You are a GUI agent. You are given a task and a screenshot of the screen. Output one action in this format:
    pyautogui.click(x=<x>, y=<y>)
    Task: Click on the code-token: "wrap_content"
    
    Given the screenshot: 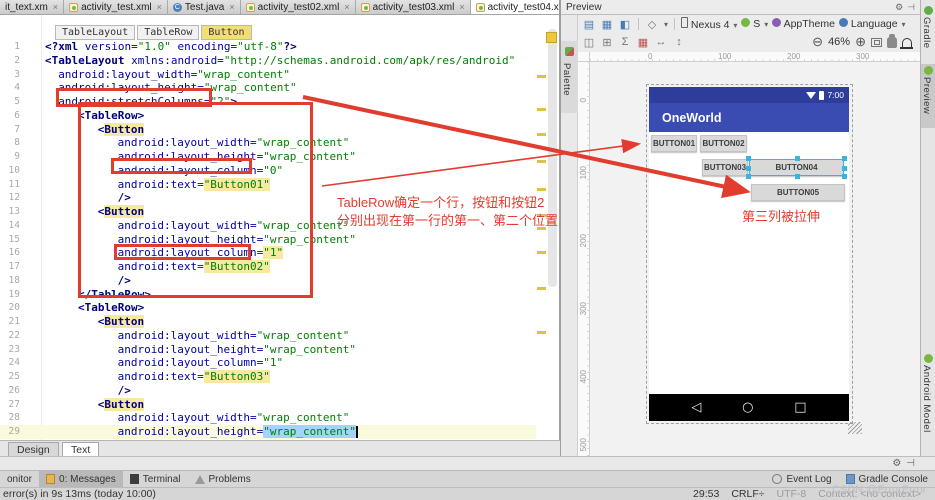 What is the action you would take?
    pyautogui.click(x=243, y=74)
    